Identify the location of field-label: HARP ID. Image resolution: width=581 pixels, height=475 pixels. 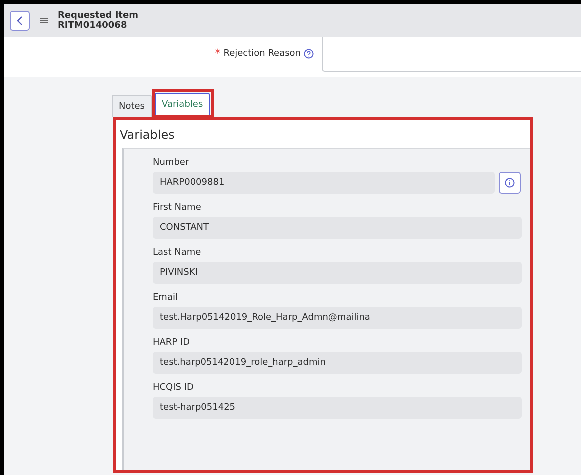
(172, 343).